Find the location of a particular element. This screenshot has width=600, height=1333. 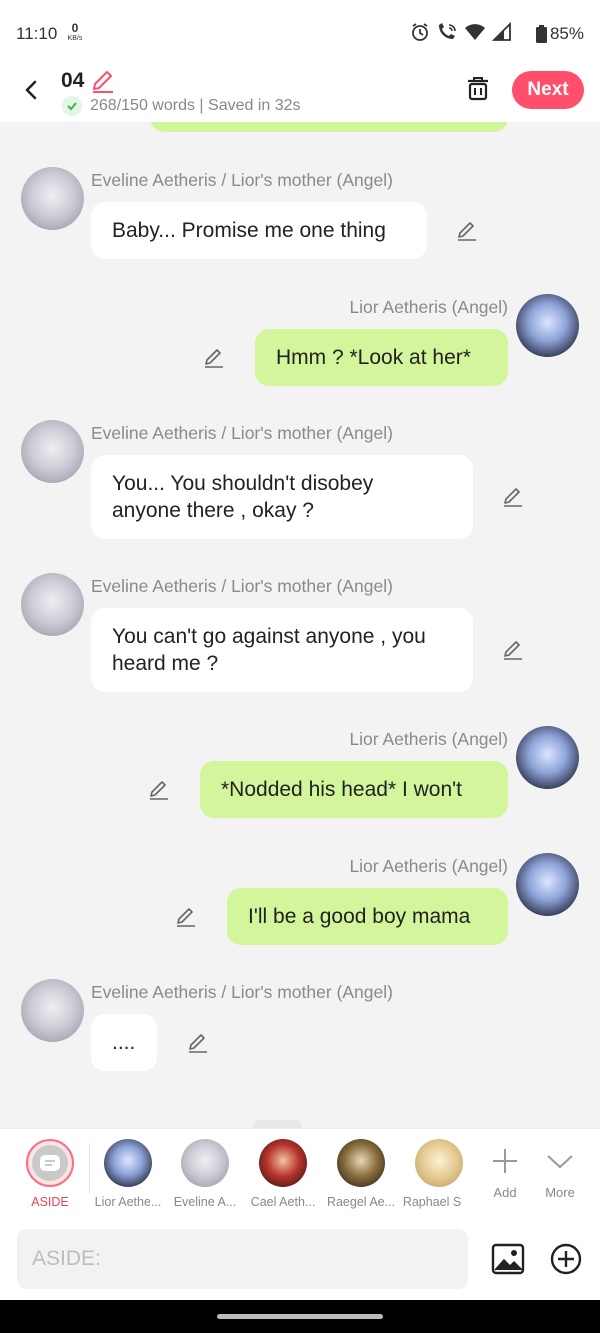

system-nav-bar is located at coordinates (300, 1316).